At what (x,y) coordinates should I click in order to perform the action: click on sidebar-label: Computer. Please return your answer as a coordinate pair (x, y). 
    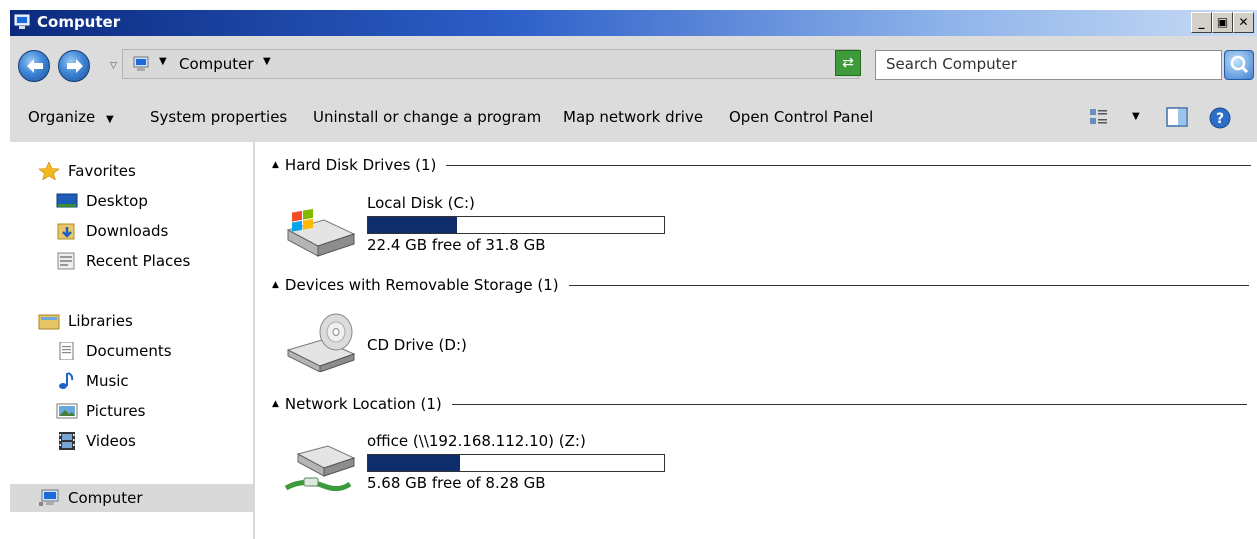
    Looking at the image, I should click on (105, 498).